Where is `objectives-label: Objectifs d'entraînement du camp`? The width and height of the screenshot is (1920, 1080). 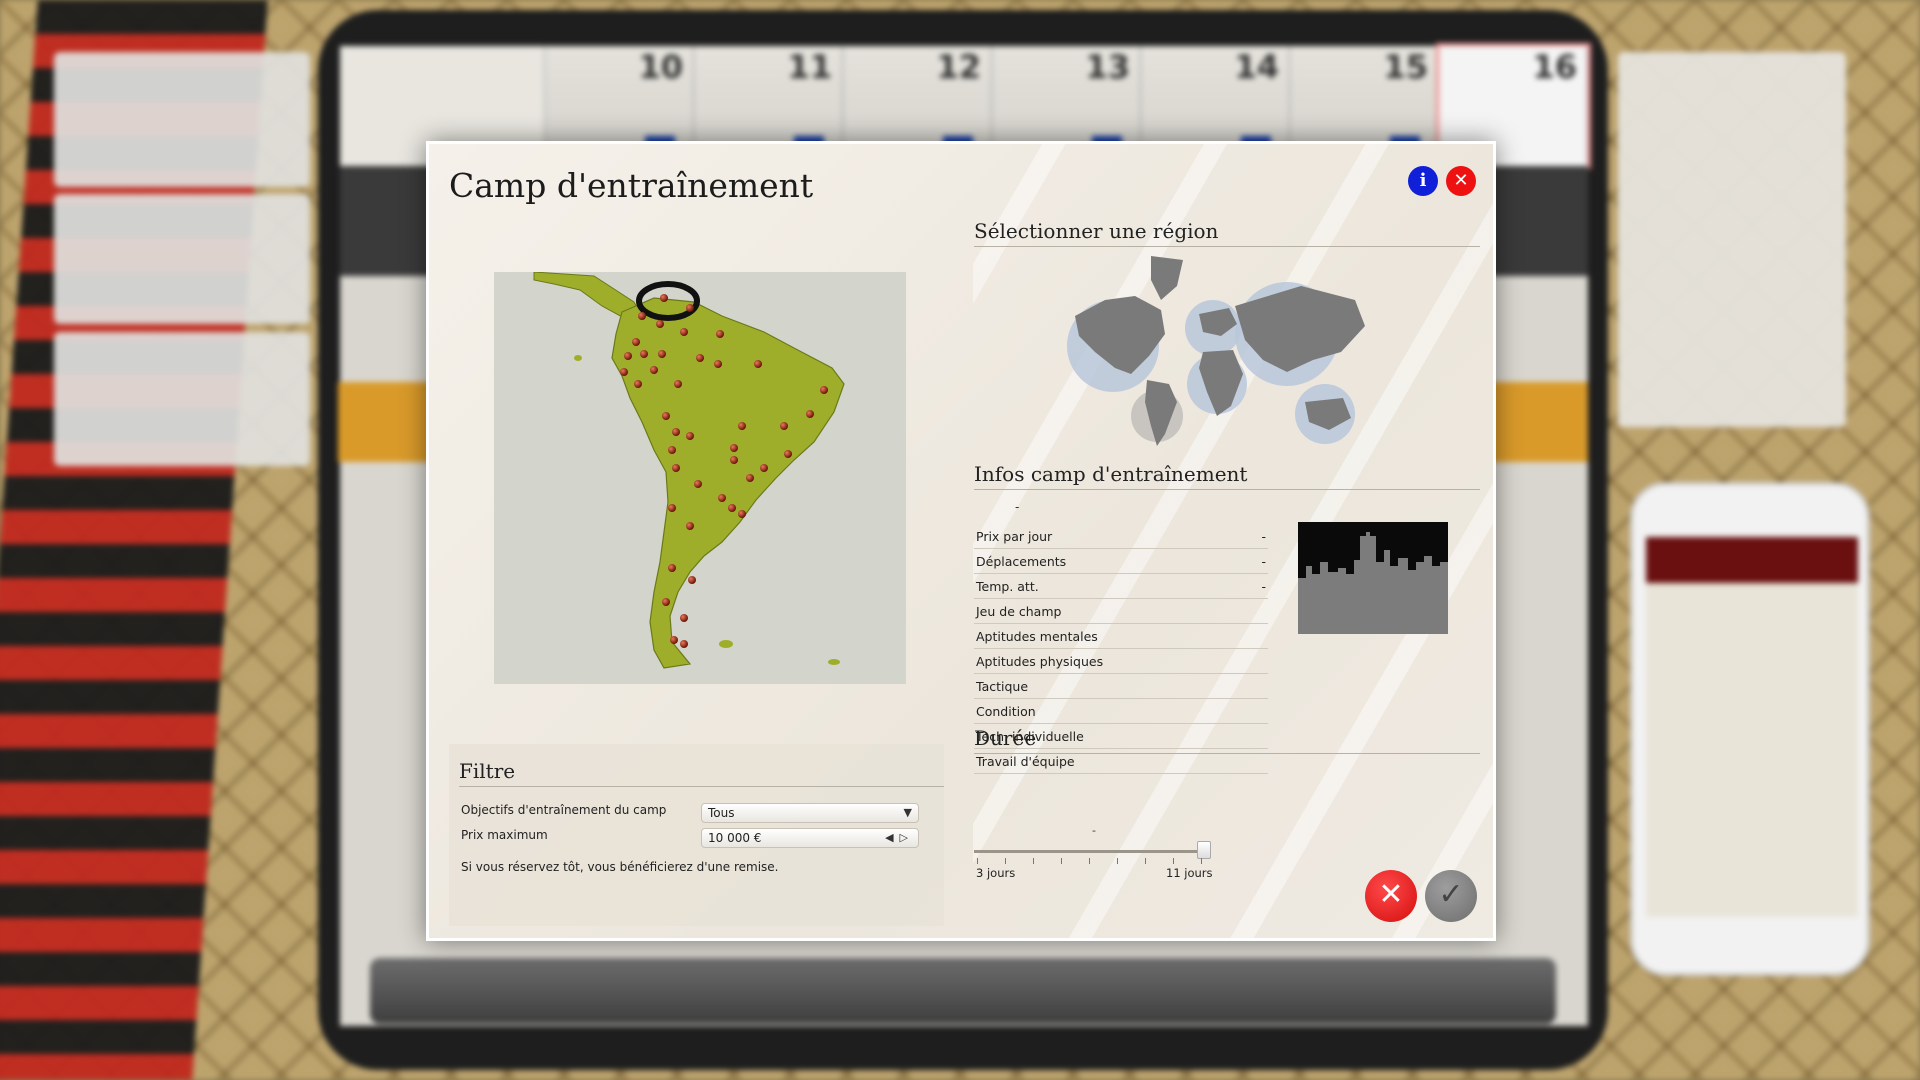 objectives-label: Objectifs d'entraînement du camp is located at coordinates (564, 810).